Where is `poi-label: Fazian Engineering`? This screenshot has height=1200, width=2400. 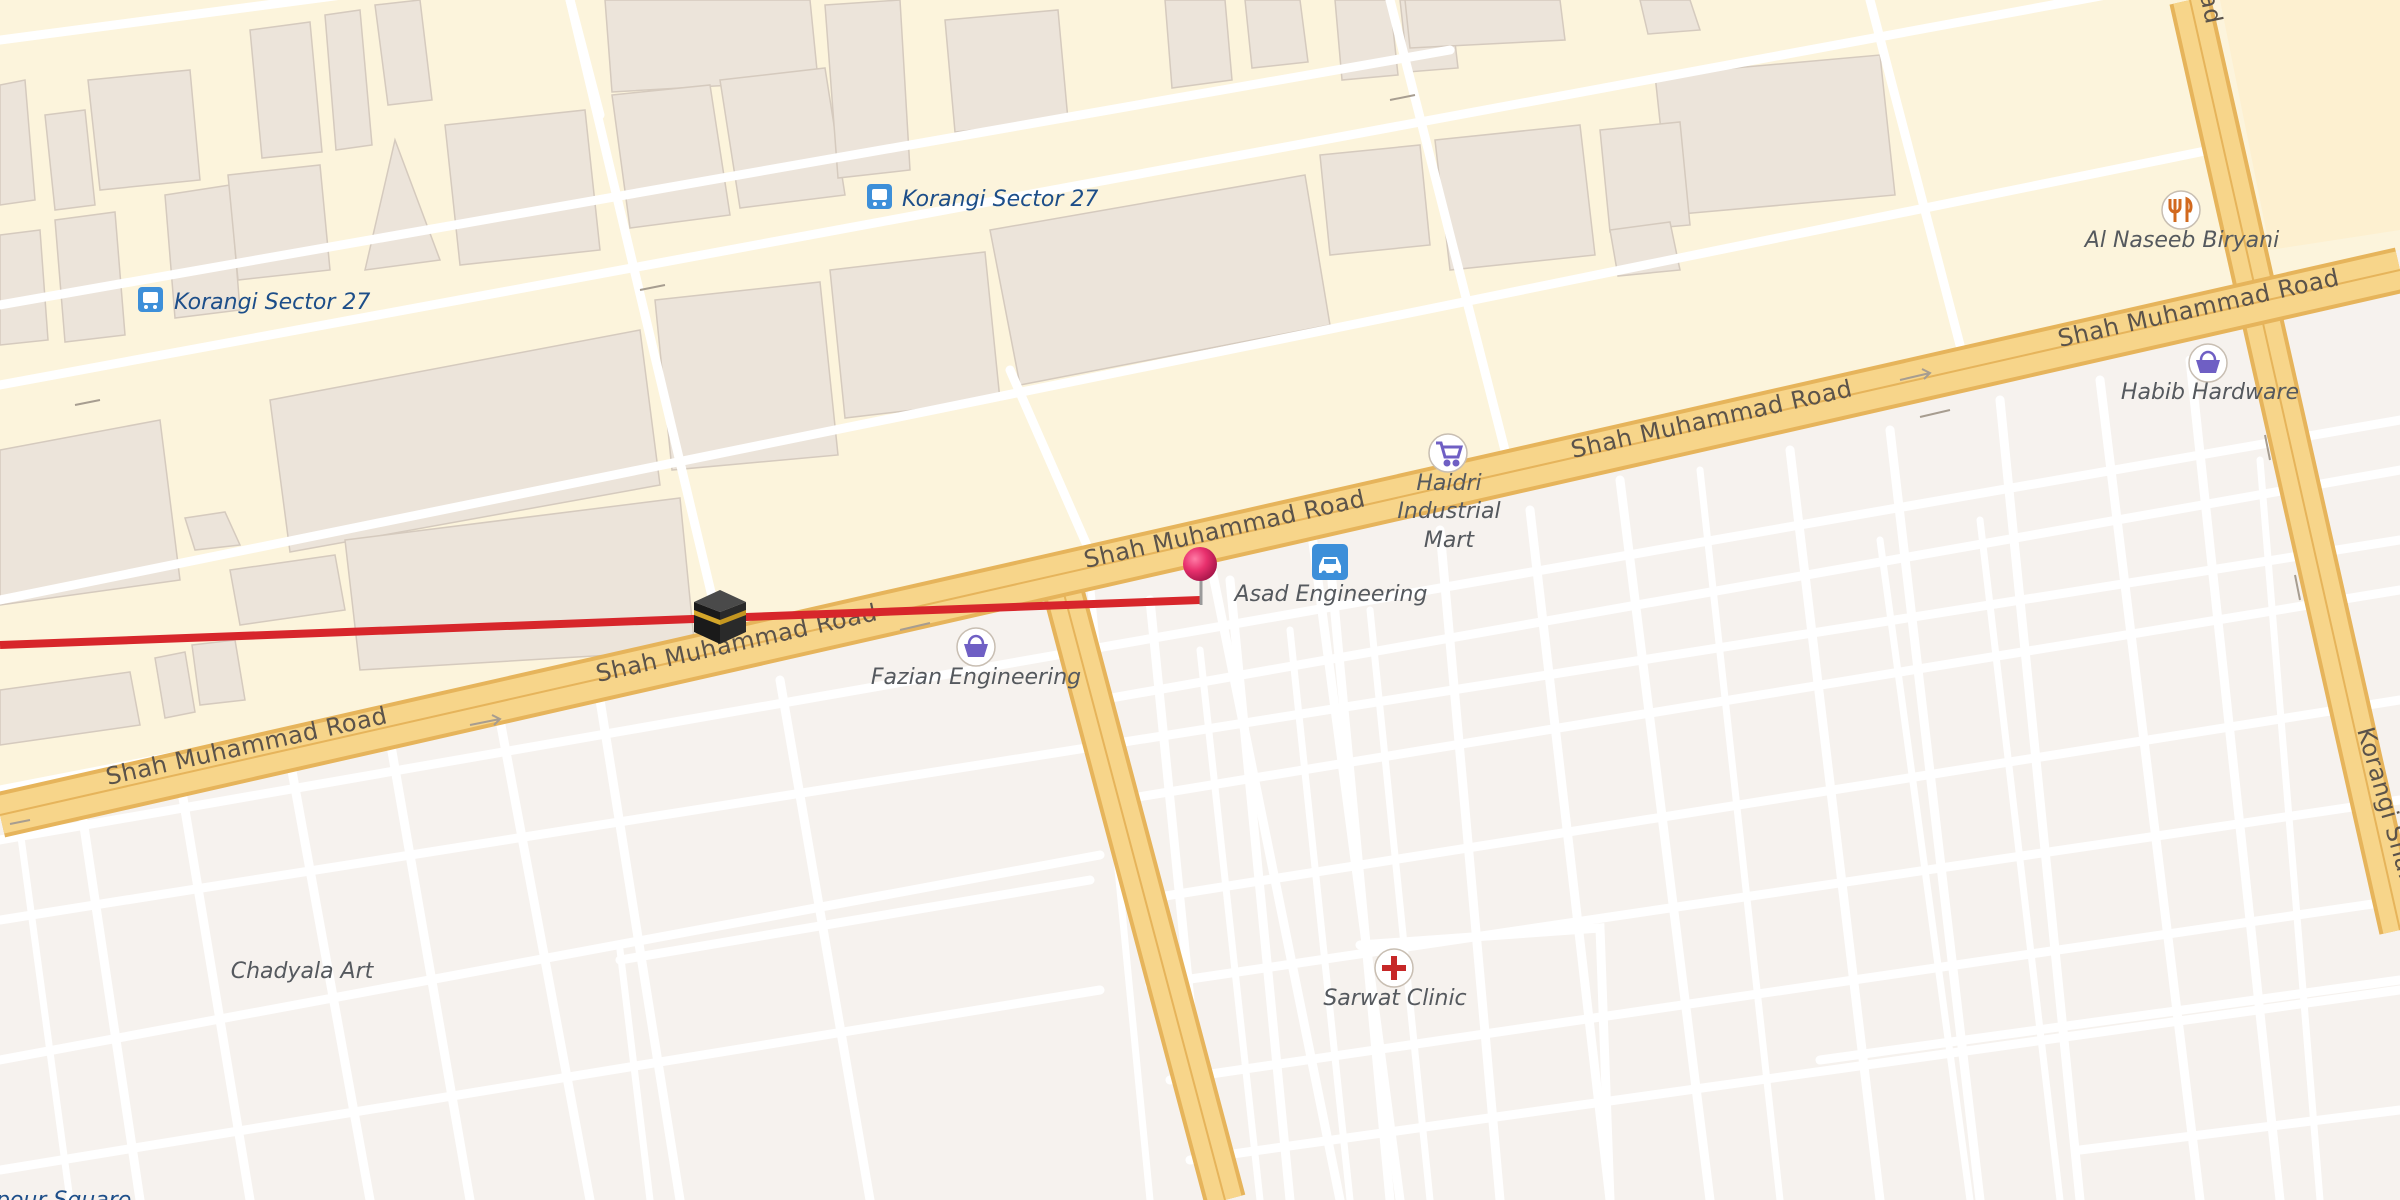 poi-label: Fazian Engineering is located at coordinates (976, 677).